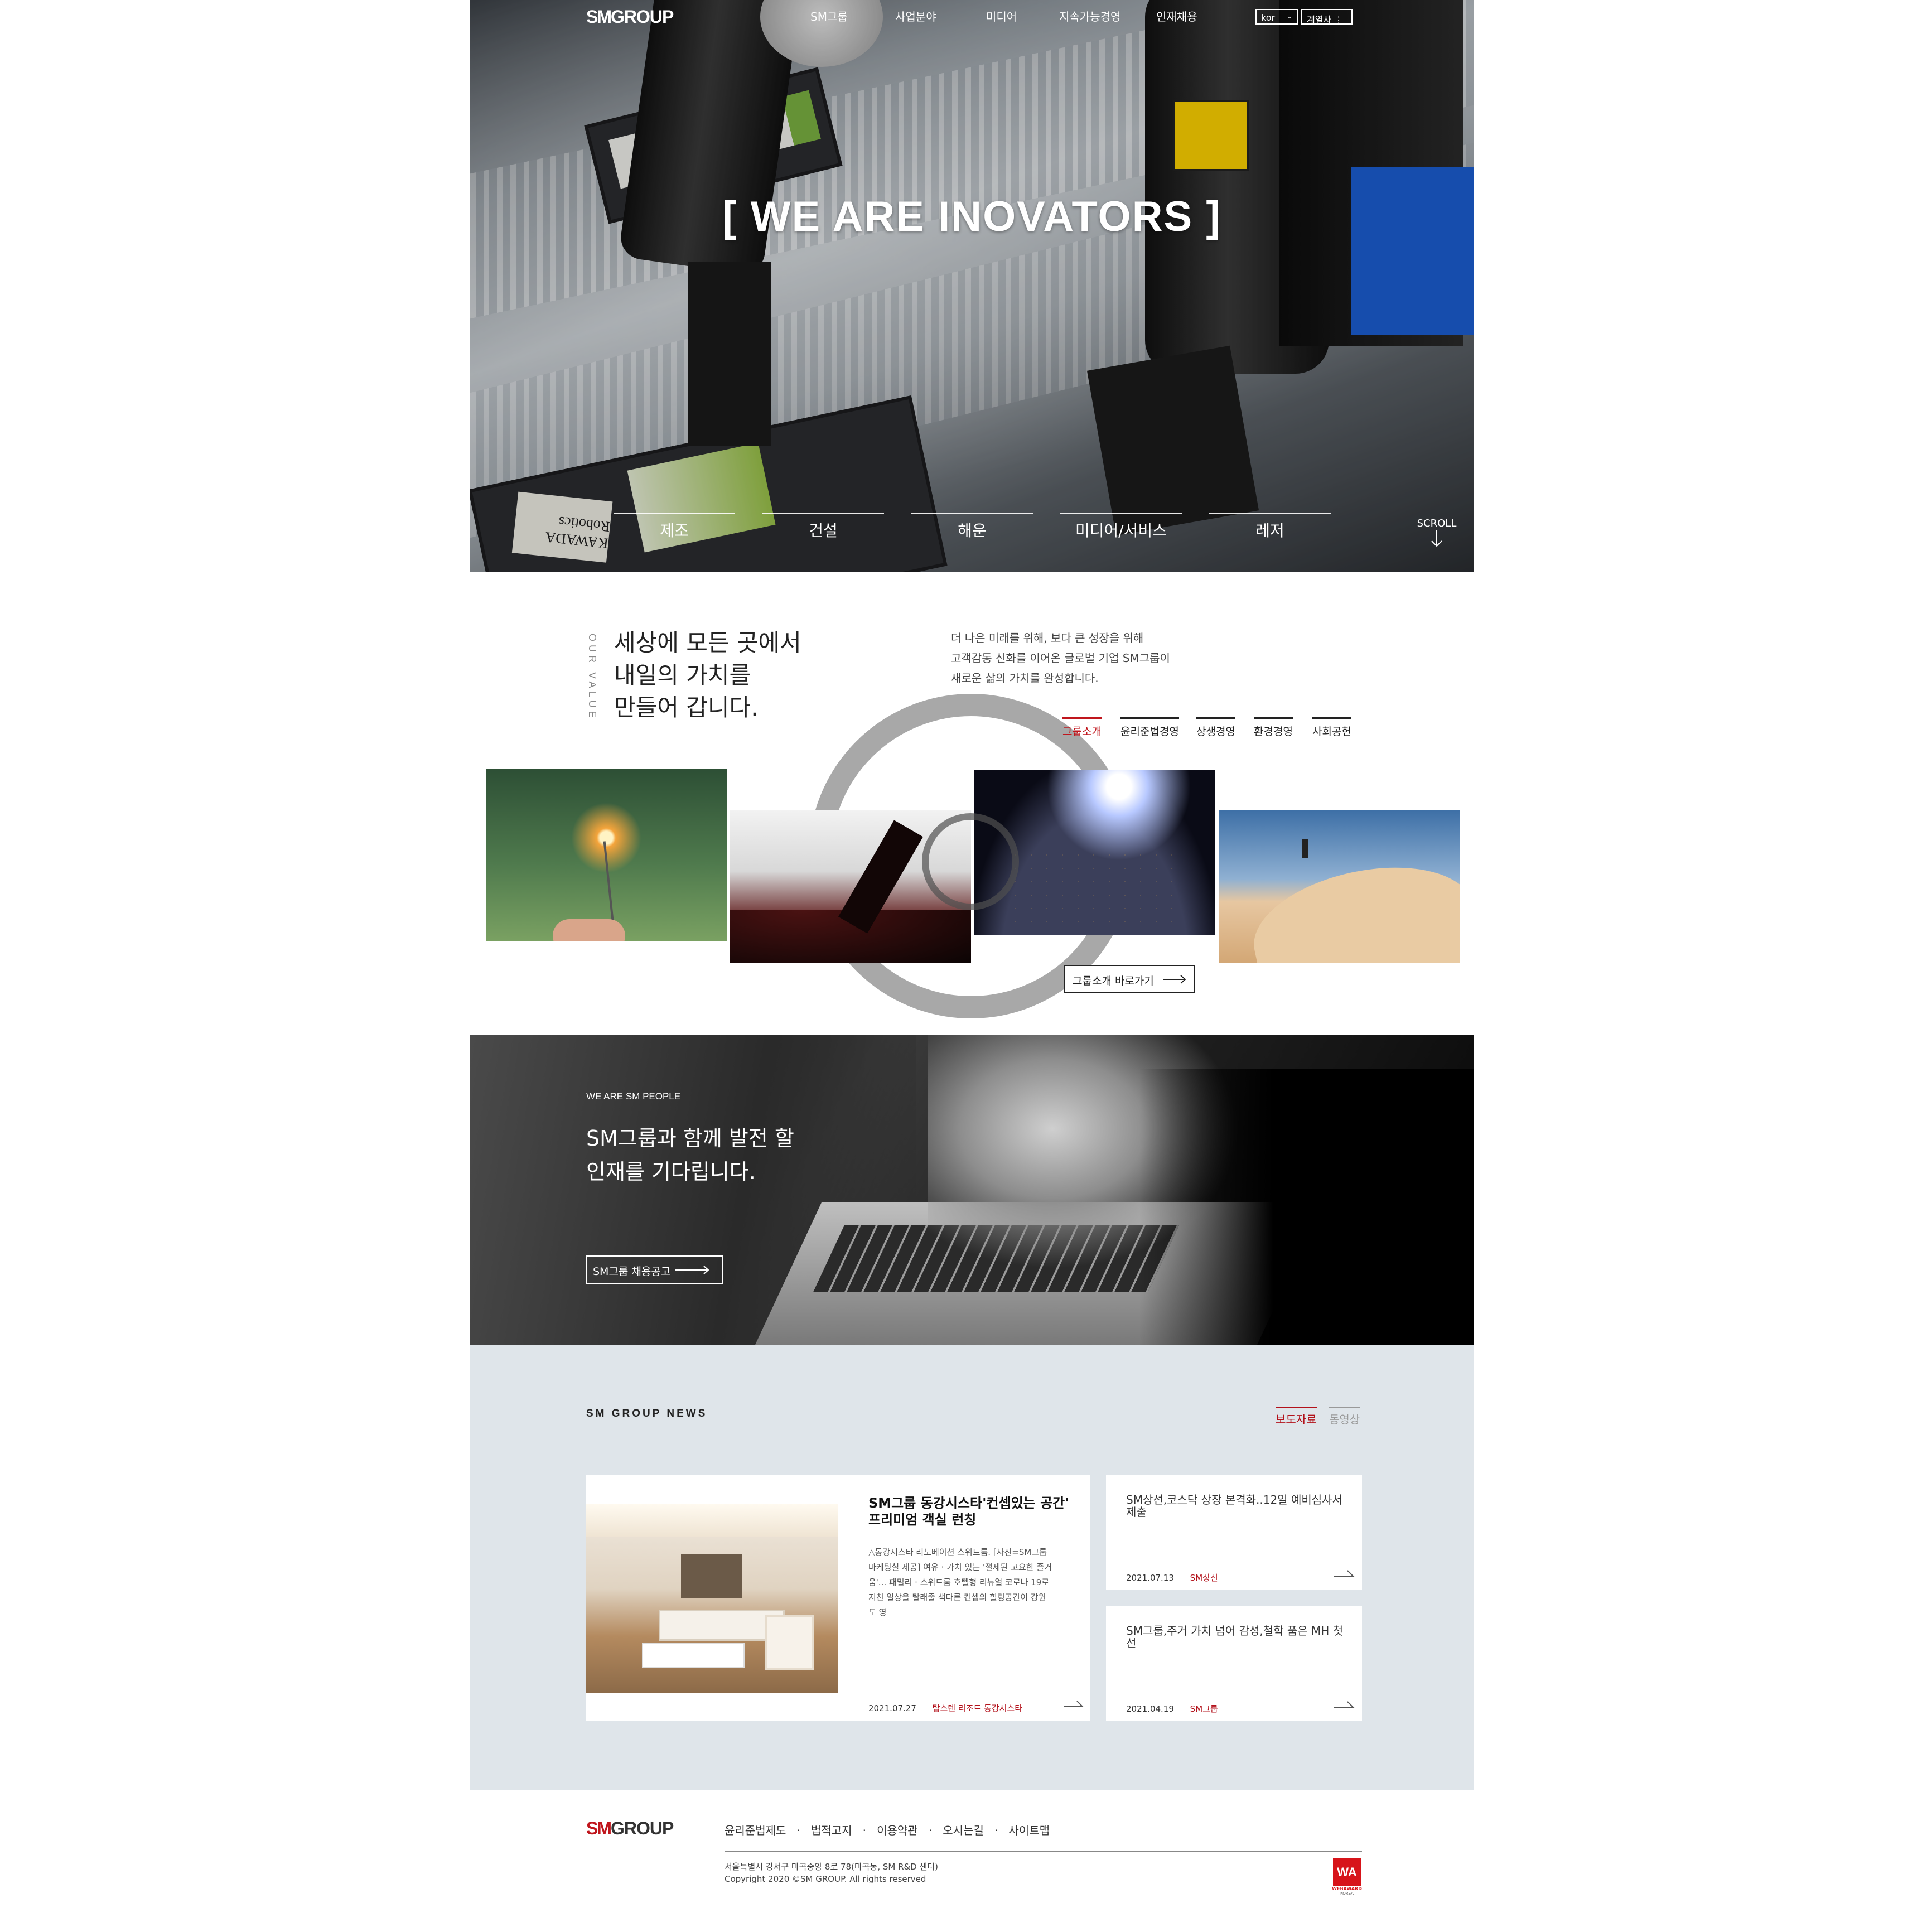 The height and width of the screenshot is (1932, 1932). Describe the element at coordinates (963, 1830) in the screenshot. I see `footer-link-directions: 오시는길` at that location.